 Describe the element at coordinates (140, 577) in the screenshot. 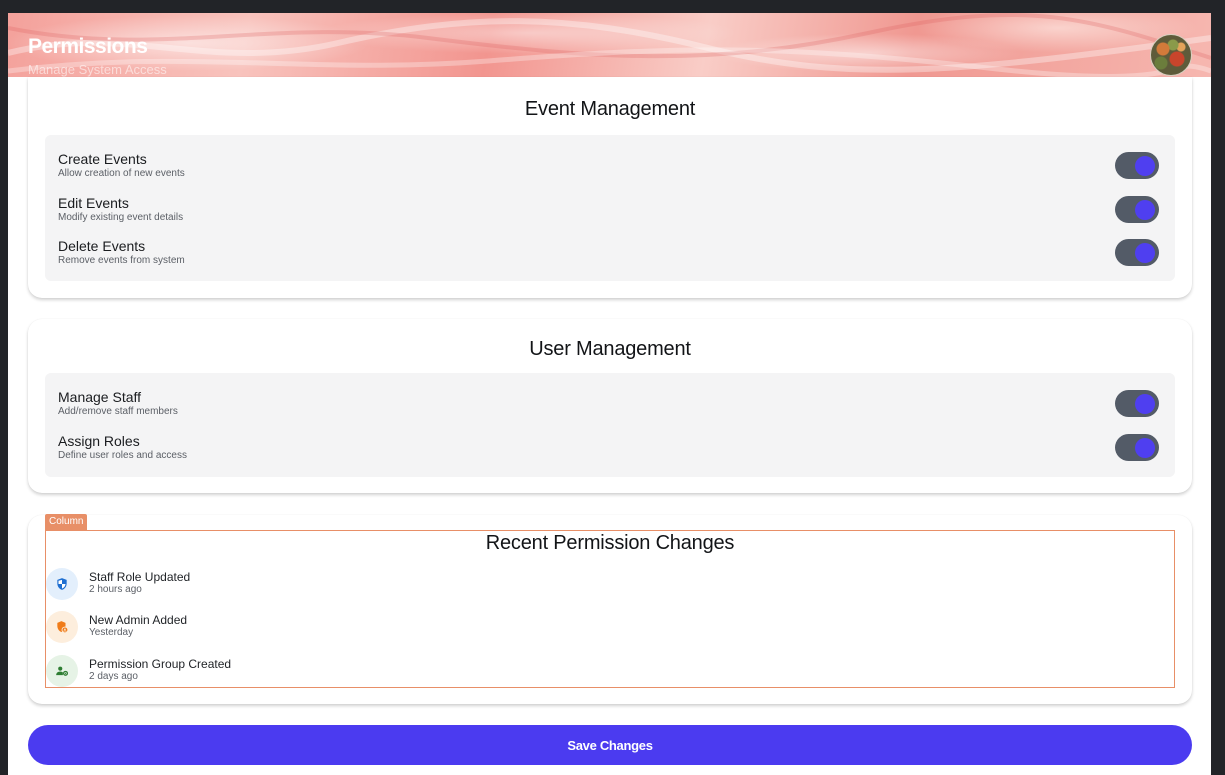

I see `activity-title: Staff Role Updated` at that location.